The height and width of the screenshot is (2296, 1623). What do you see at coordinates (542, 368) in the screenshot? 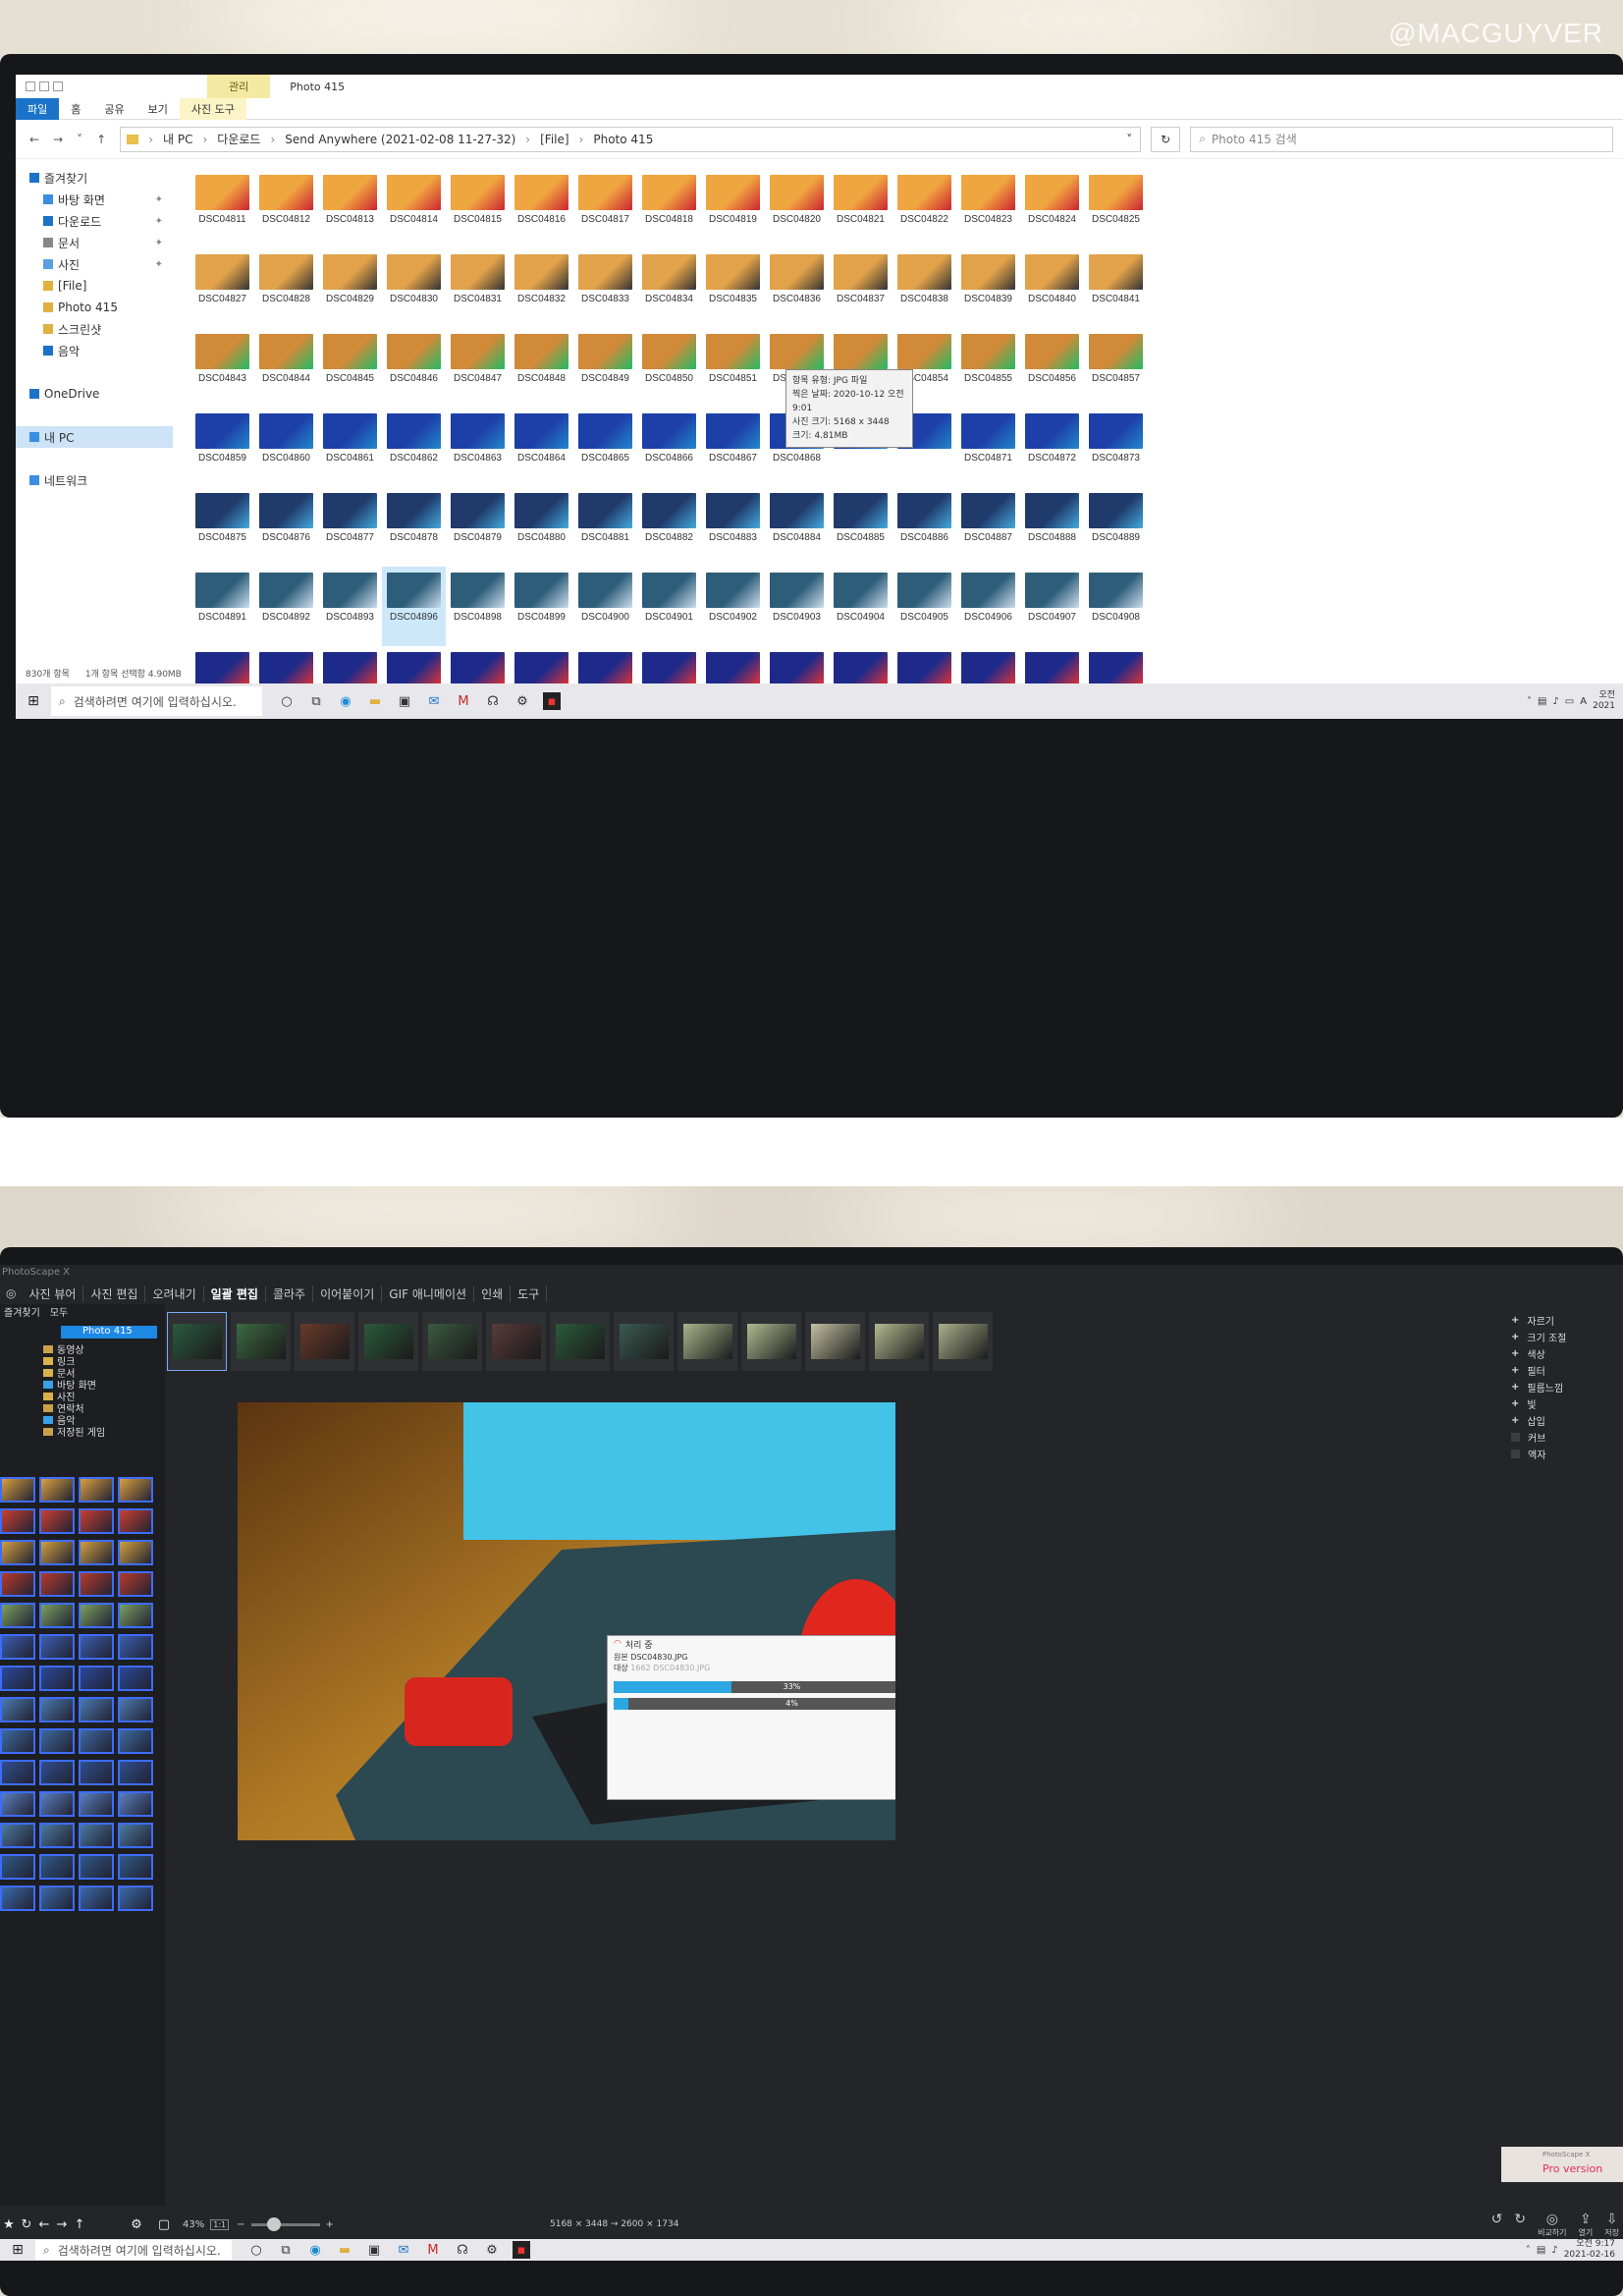
I see `file-item: DSC04848` at bounding box center [542, 368].